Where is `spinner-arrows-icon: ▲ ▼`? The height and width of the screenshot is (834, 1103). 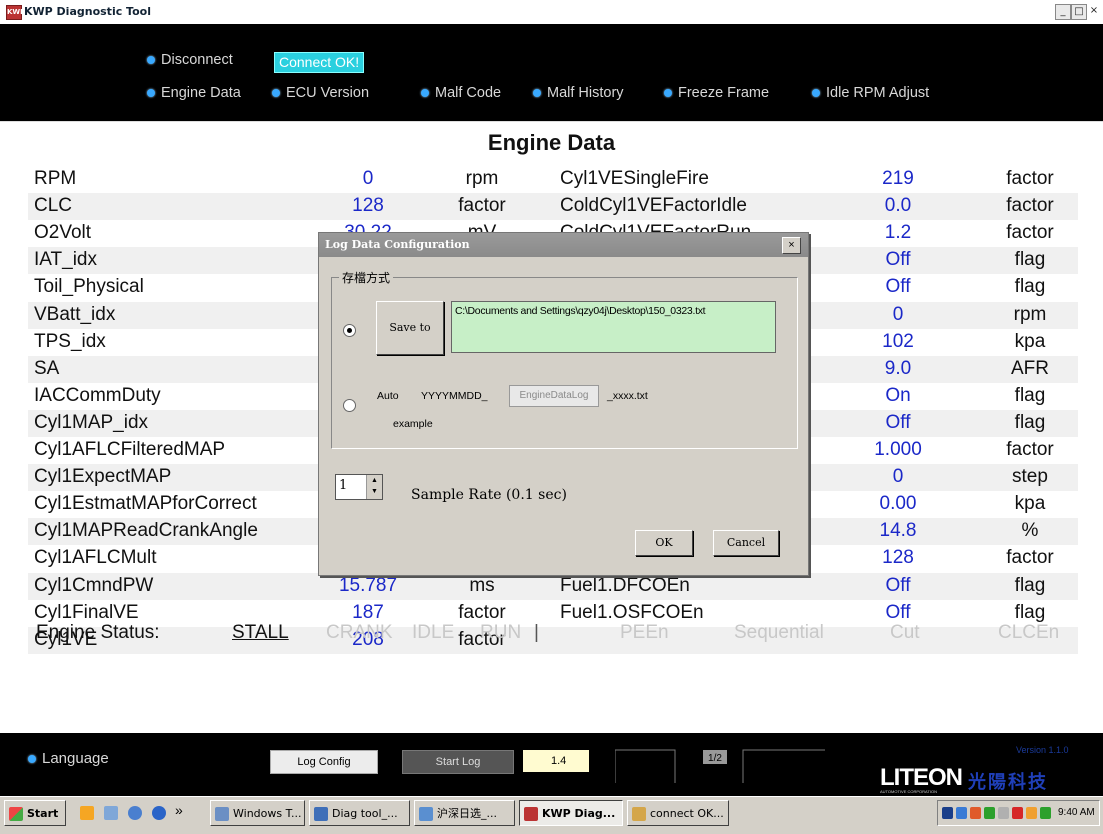
spinner-arrows-icon: ▲ ▼ is located at coordinates (374, 487).